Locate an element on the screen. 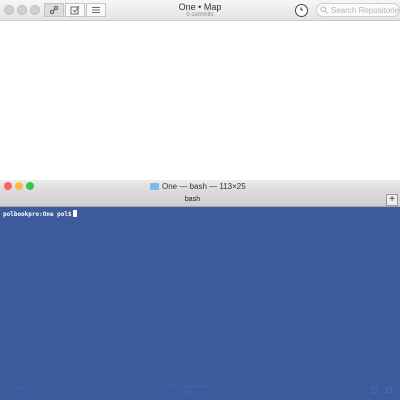  history-view-icon is located at coordinates (54, 10).